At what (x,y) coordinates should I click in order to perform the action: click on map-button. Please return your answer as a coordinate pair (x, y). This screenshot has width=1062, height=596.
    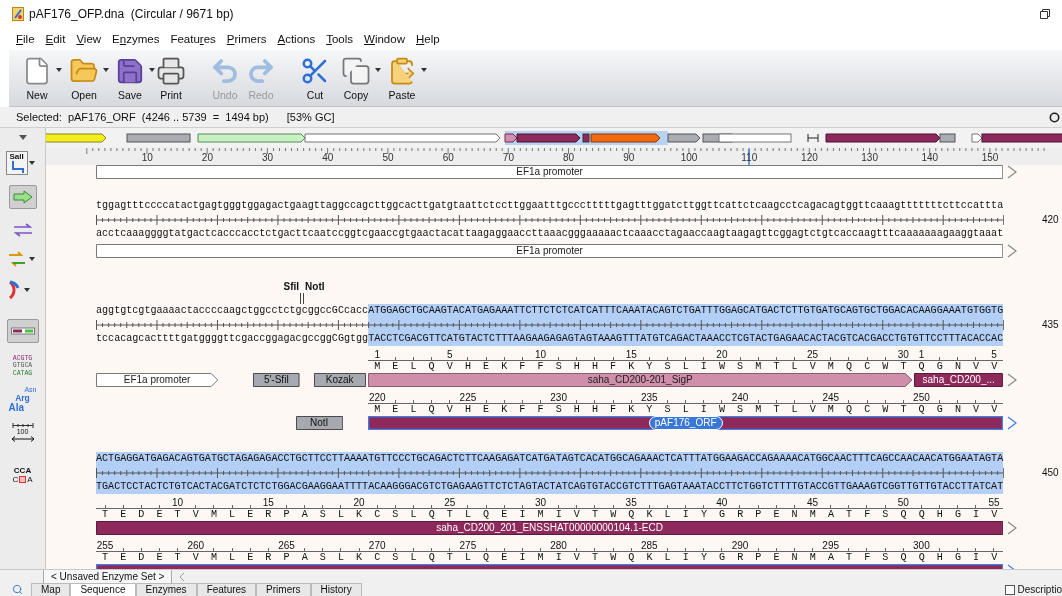
    Looking at the image, I should click on (22, 331).